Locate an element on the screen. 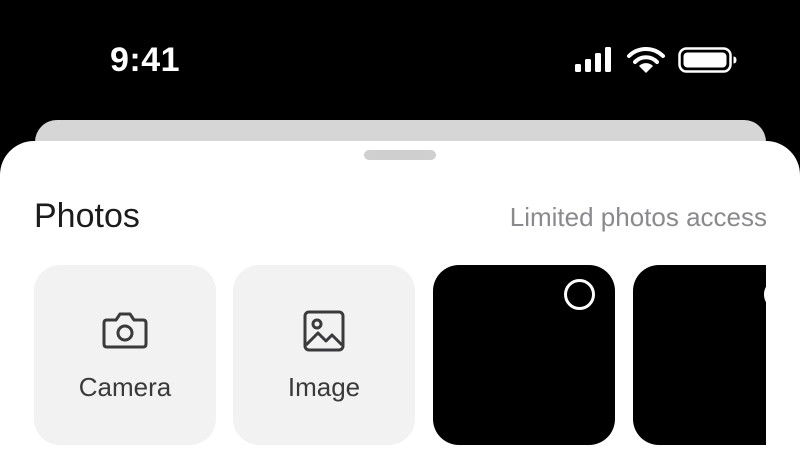 The width and height of the screenshot is (800, 471). camera-label: Camera is located at coordinates (125, 387).